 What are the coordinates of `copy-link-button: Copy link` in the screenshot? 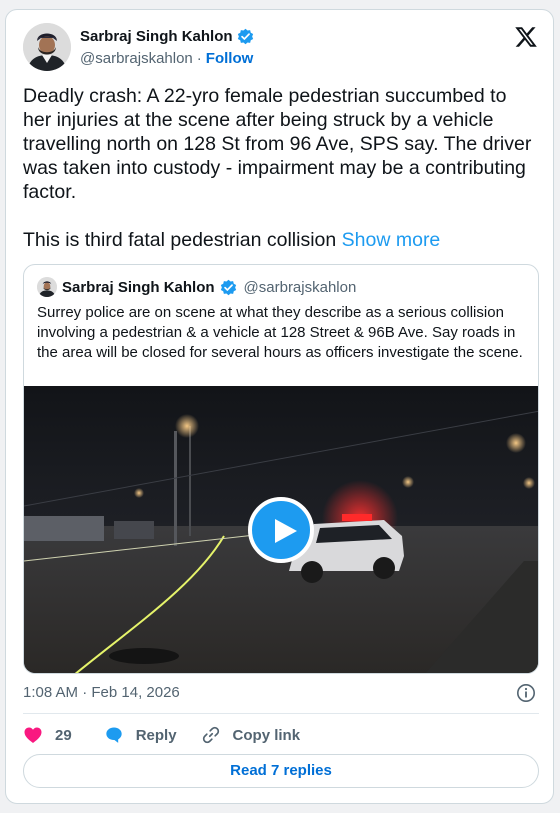 It's located at (251, 735).